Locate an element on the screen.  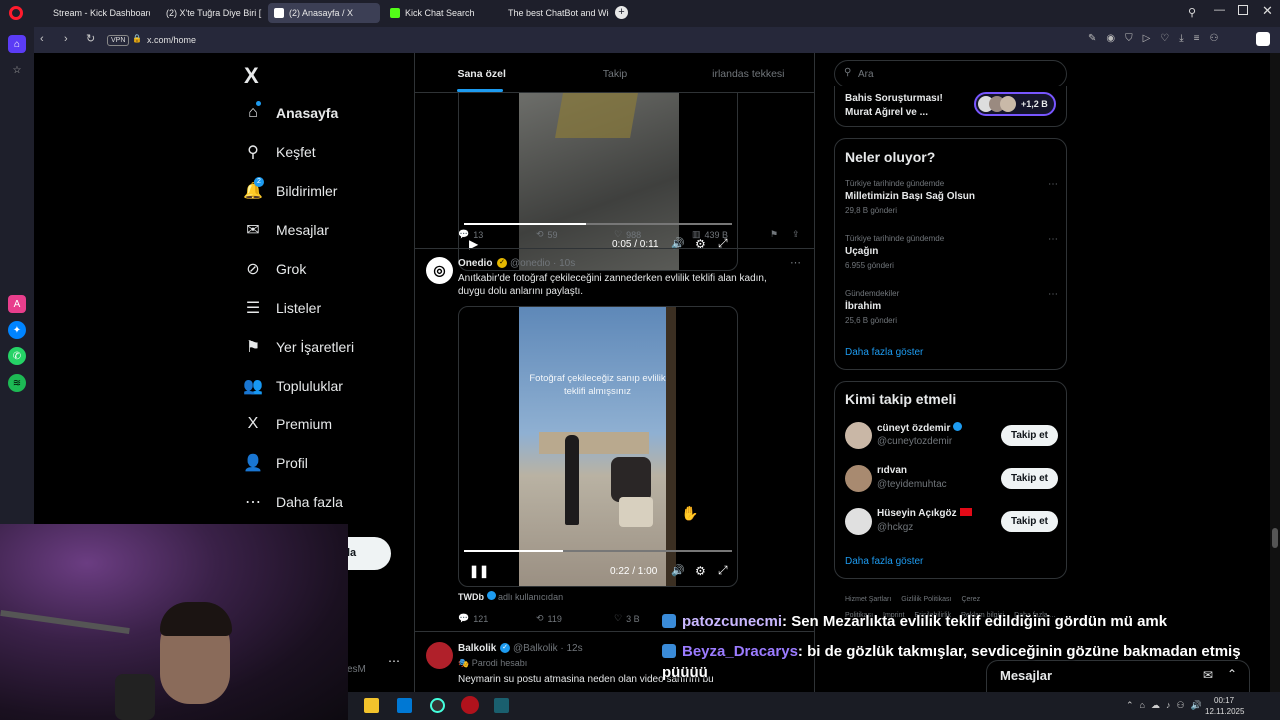
follow-suggestion: rıdvan @teyidemuhtac Takip et is located at coordinates (951, 482).